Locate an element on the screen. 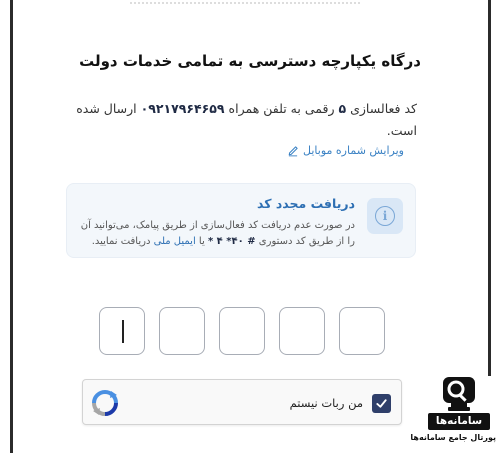 The image size is (500, 453). info-icon: i is located at coordinates (385, 216).